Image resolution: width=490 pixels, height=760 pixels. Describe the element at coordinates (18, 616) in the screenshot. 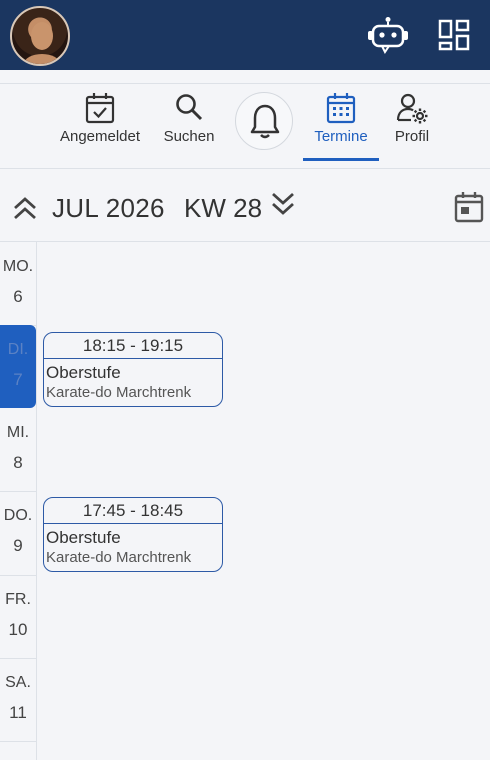

I see `day-cell: FR. 10` at that location.